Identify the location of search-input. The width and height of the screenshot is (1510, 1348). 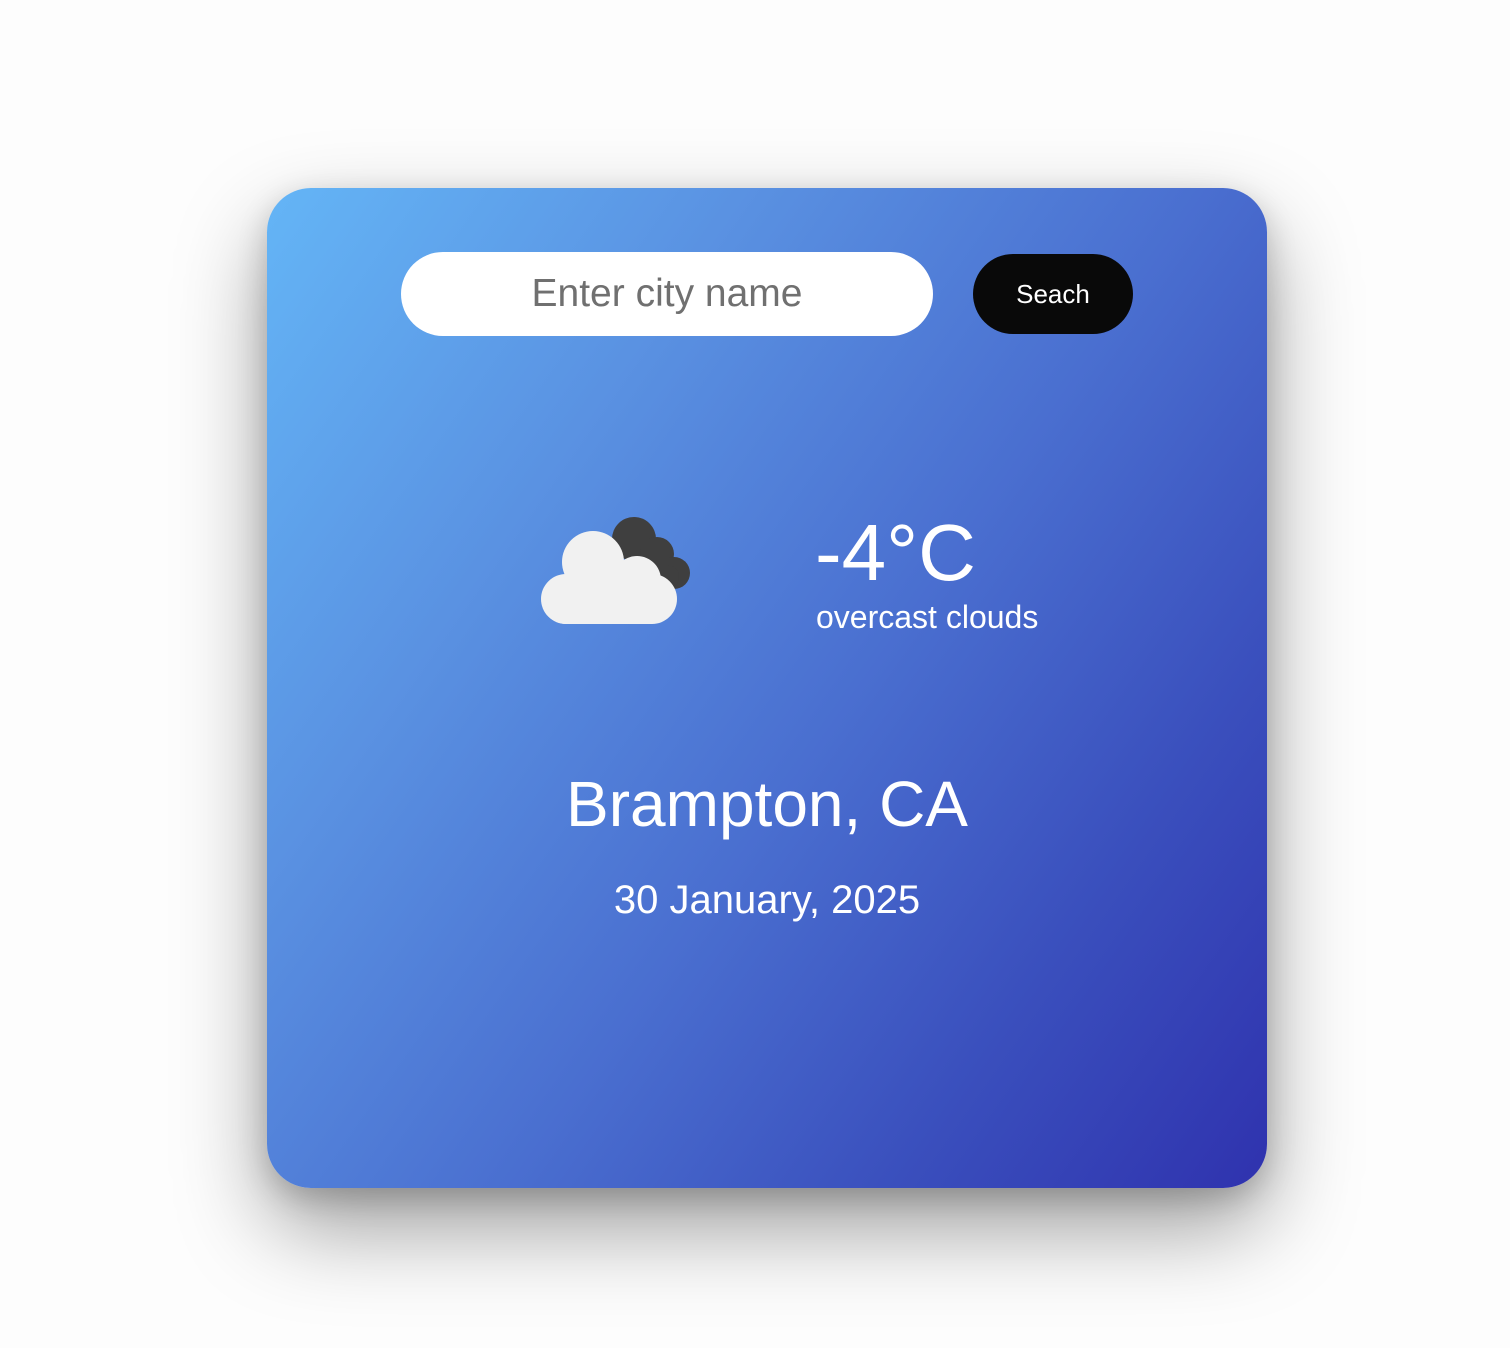
(667, 294).